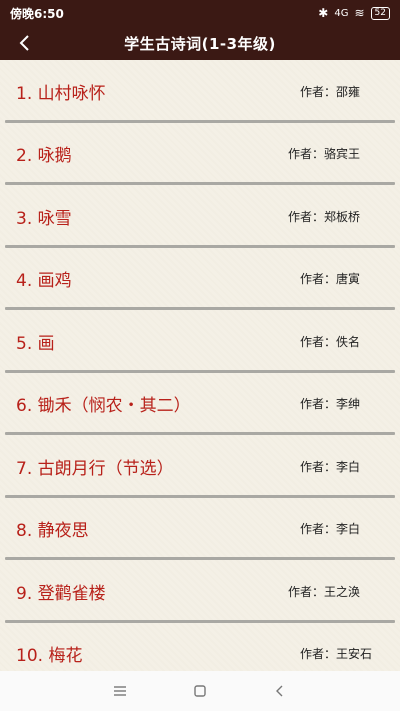  Describe the element at coordinates (61, 93) in the screenshot. I see `poem-title: 1. 山村咏怀` at that location.